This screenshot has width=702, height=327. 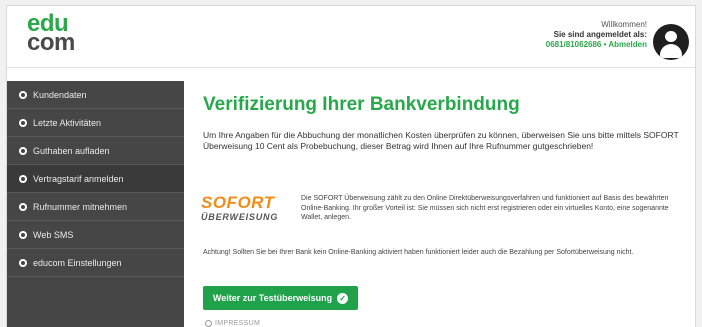 What do you see at coordinates (71, 150) in the screenshot?
I see `sidebar-item-label: Guthaben aufladen` at bounding box center [71, 150].